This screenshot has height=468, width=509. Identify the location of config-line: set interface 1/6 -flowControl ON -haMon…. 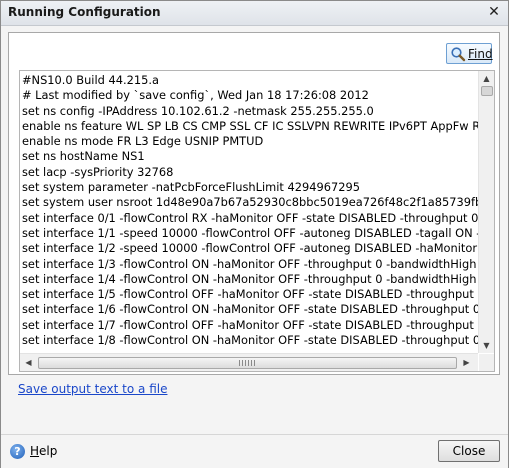
(250, 309).